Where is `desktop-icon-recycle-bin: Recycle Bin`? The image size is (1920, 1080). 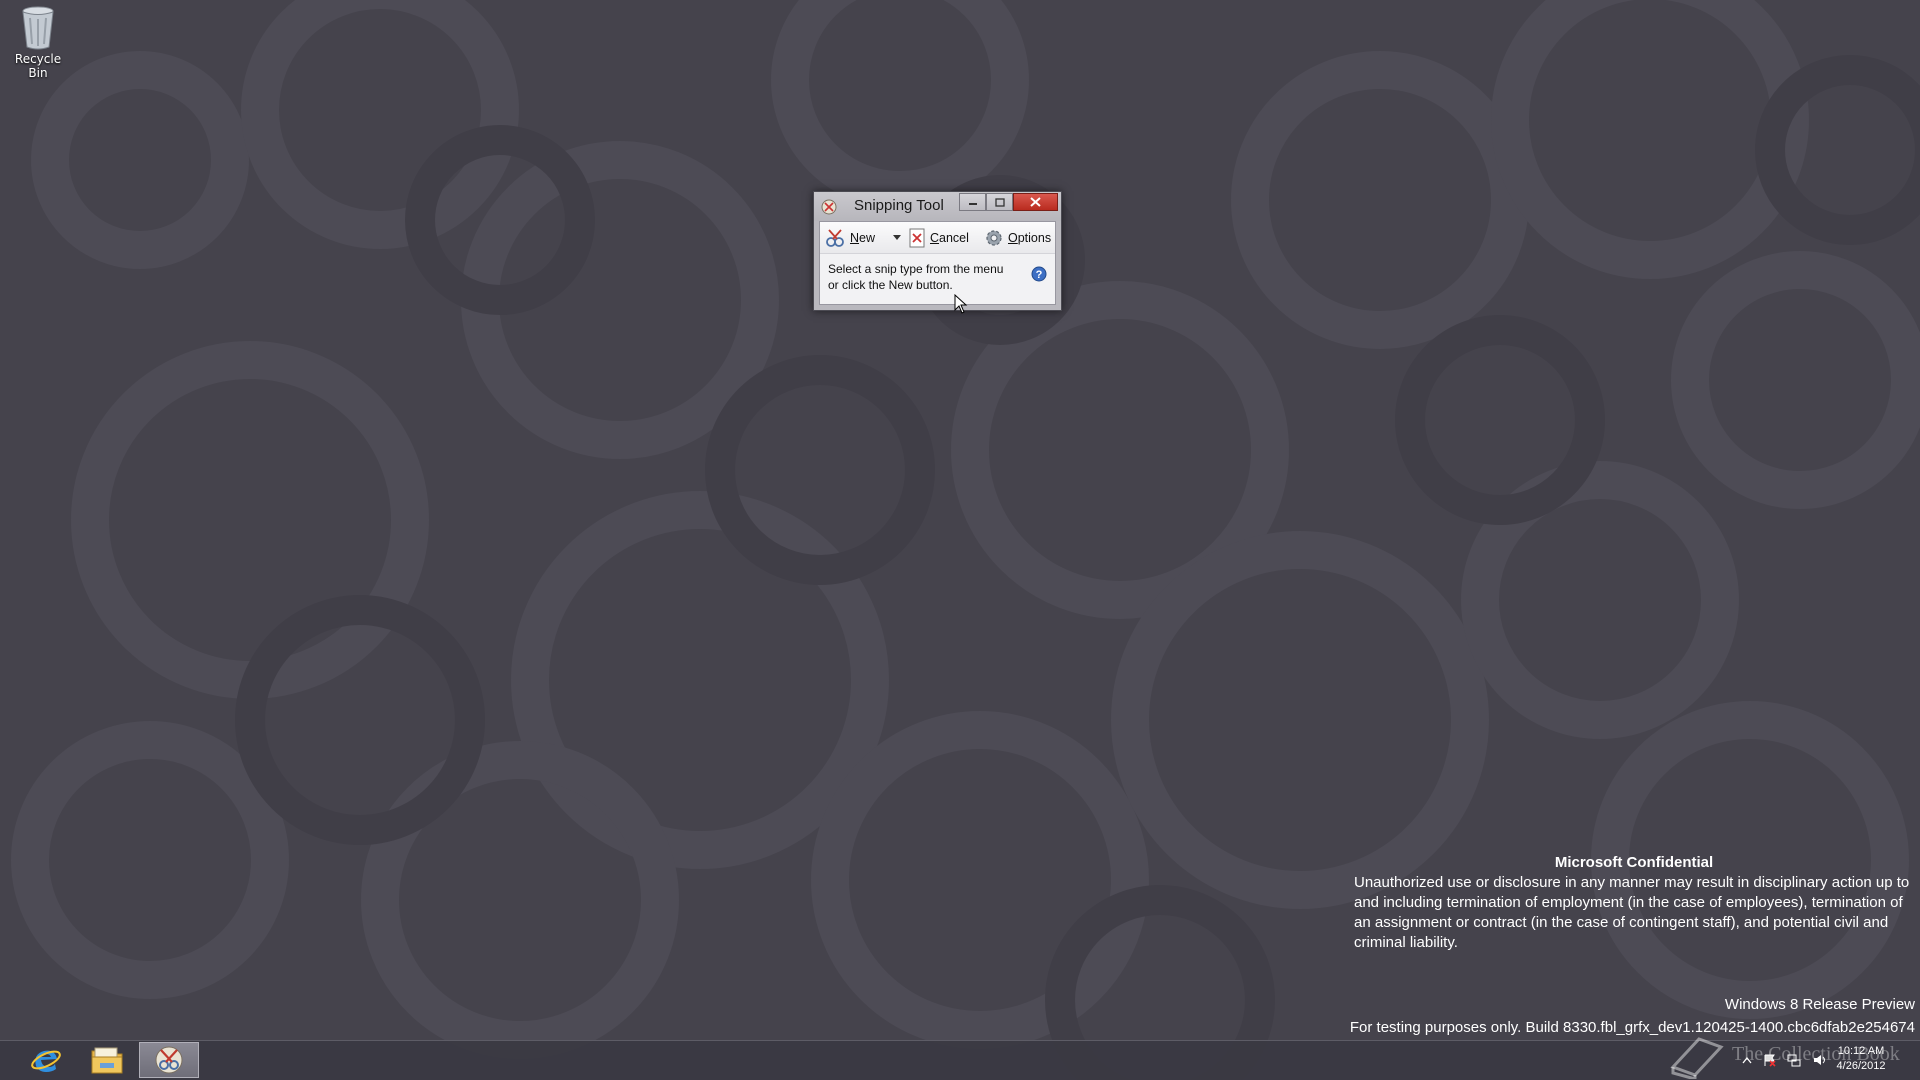
desktop-icon-recycle-bin: Recycle Bin is located at coordinates (38, 42).